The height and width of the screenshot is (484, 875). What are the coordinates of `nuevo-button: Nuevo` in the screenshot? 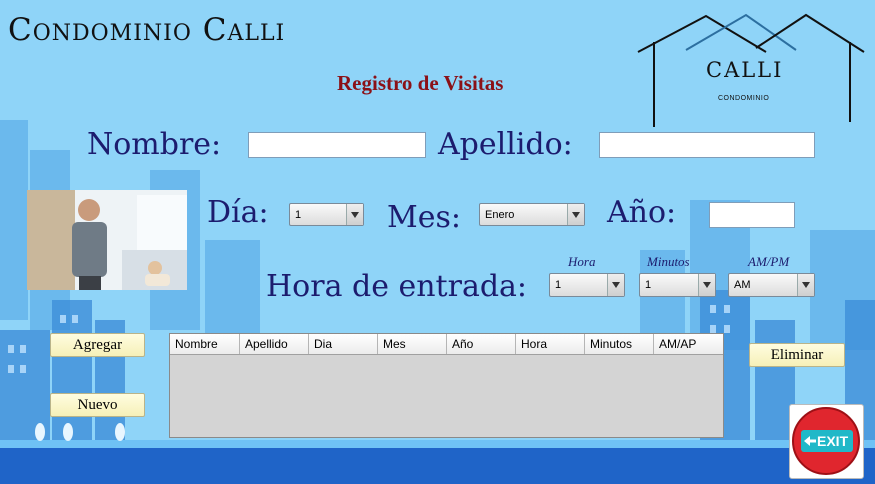 It's located at (97, 405).